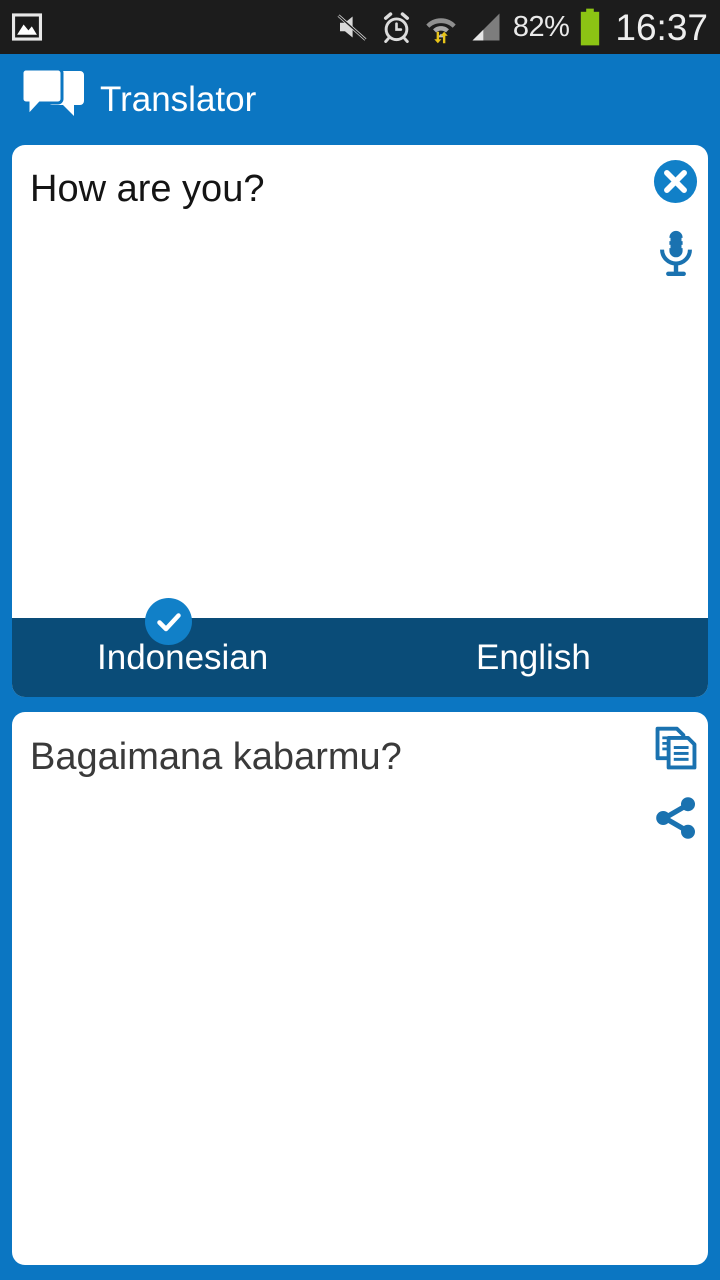 The image size is (720, 1280). I want to click on check-circle-icon, so click(168, 621).